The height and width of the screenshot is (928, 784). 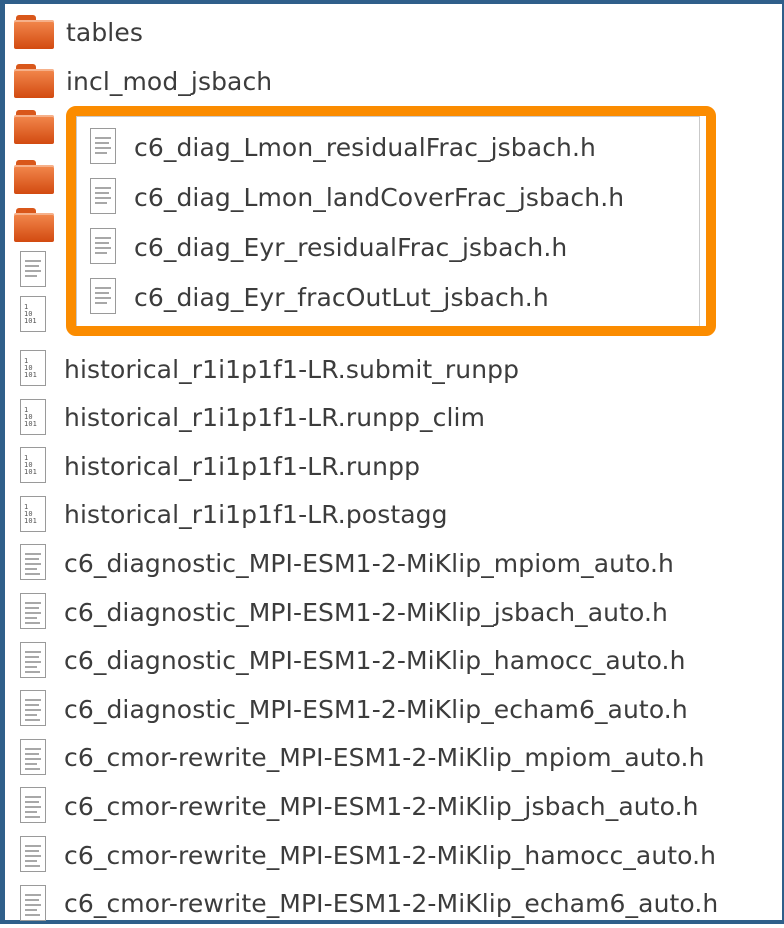 I want to click on highlighted-file-item: c6_diag_Lmon_residualFrac_jsbach.h, so click(x=384, y=147).